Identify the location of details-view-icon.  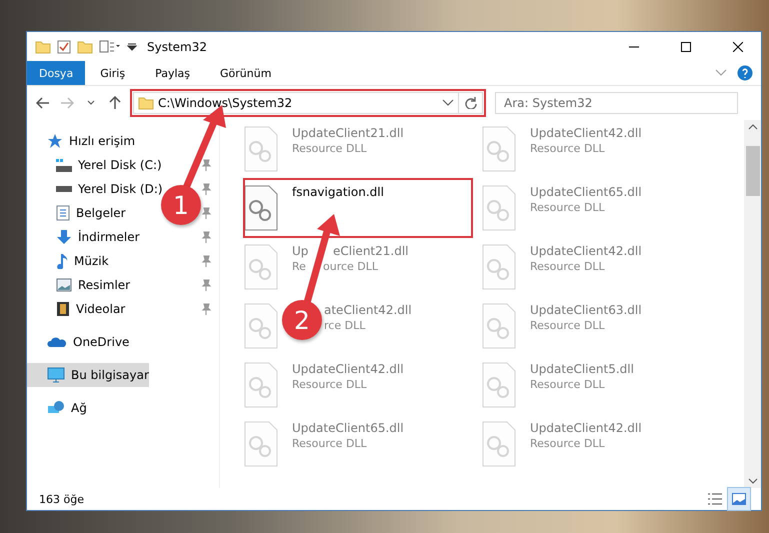
(715, 499).